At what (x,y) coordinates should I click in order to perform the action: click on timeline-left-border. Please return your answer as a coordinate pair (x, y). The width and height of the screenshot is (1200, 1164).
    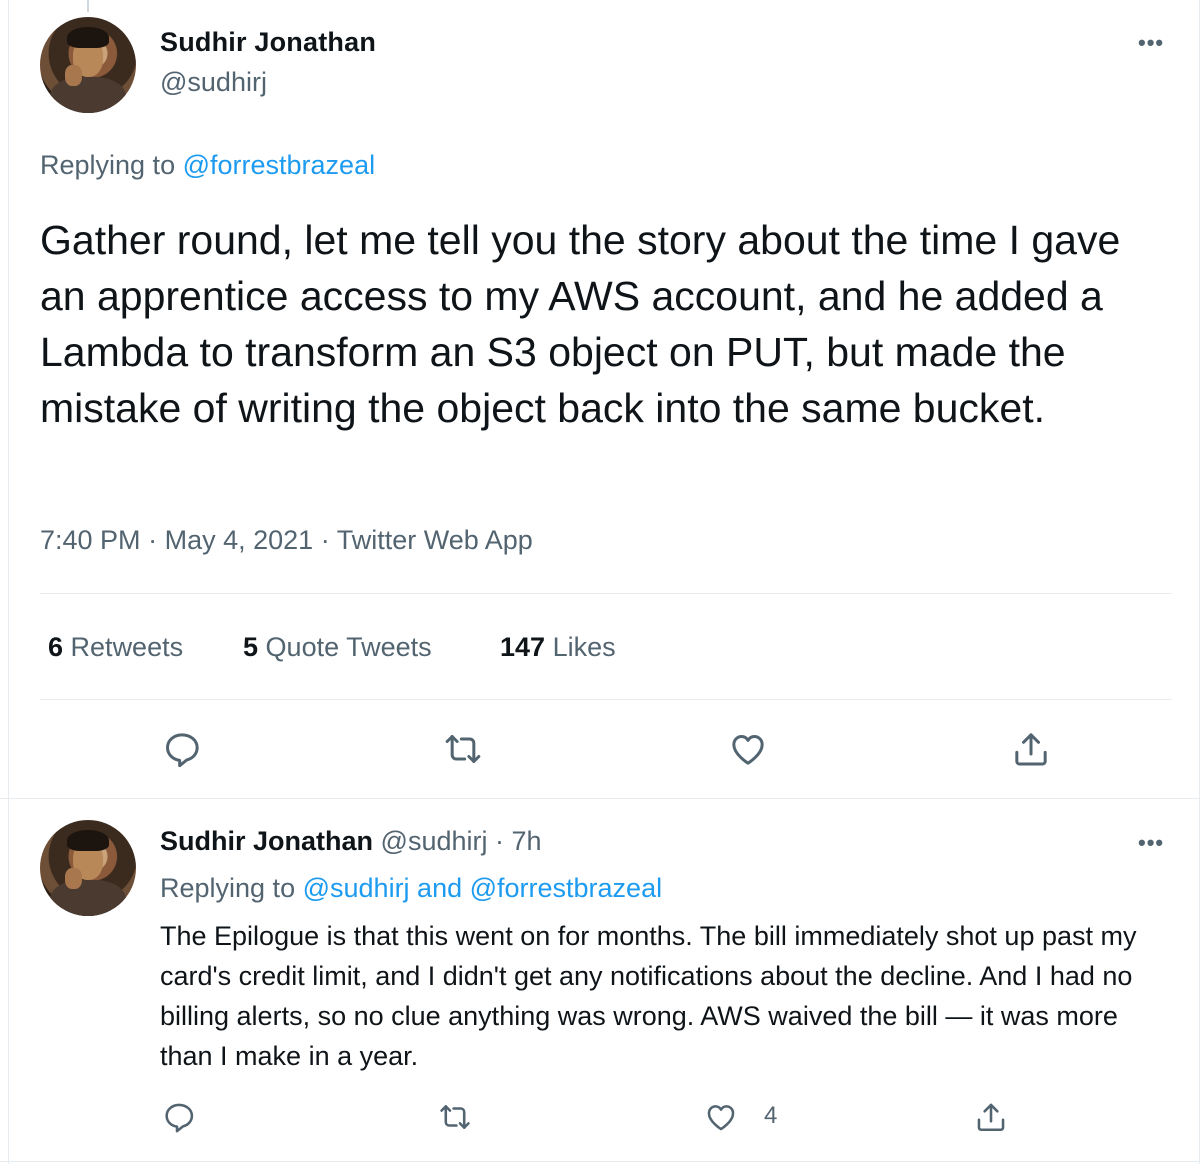
    Looking at the image, I should click on (4, 582).